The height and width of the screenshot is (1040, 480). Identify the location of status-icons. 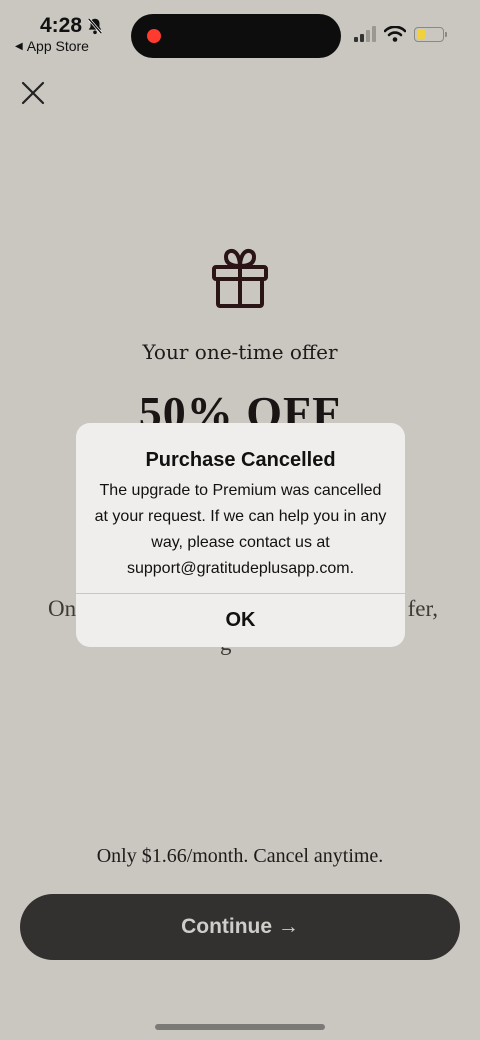
(400, 34).